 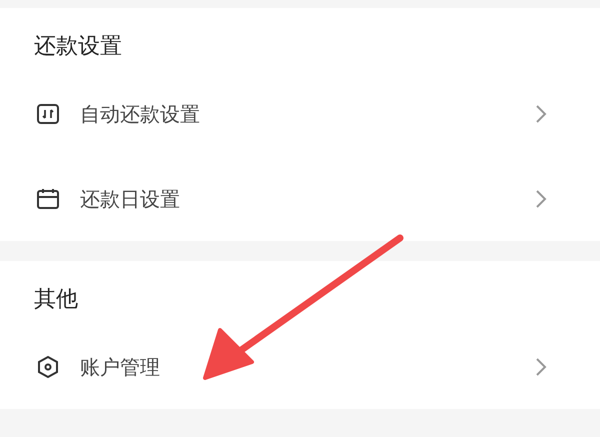 What do you see at coordinates (48, 366) in the screenshot?
I see `hexagon-icon` at bounding box center [48, 366].